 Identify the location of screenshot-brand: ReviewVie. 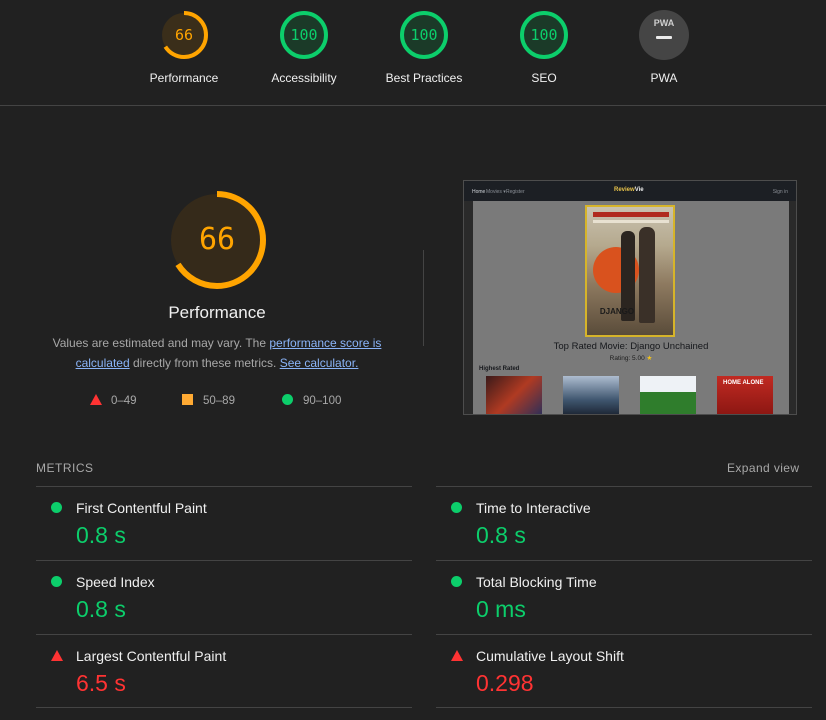
(629, 190).